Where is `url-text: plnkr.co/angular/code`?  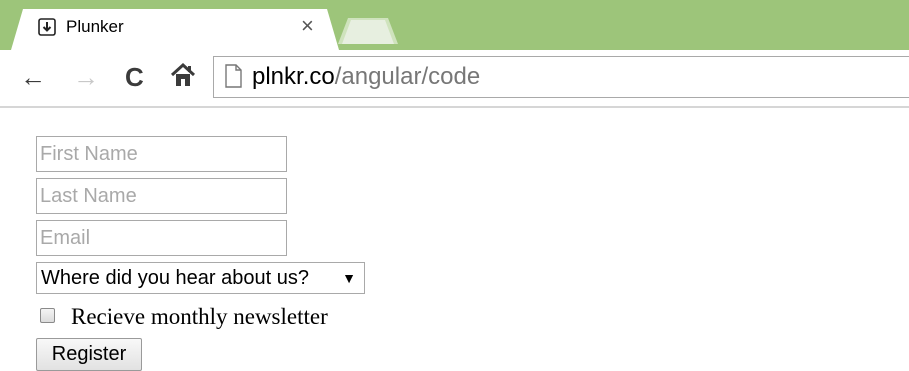
url-text: plnkr.co/angular/code is located at coordinates (366, 77).